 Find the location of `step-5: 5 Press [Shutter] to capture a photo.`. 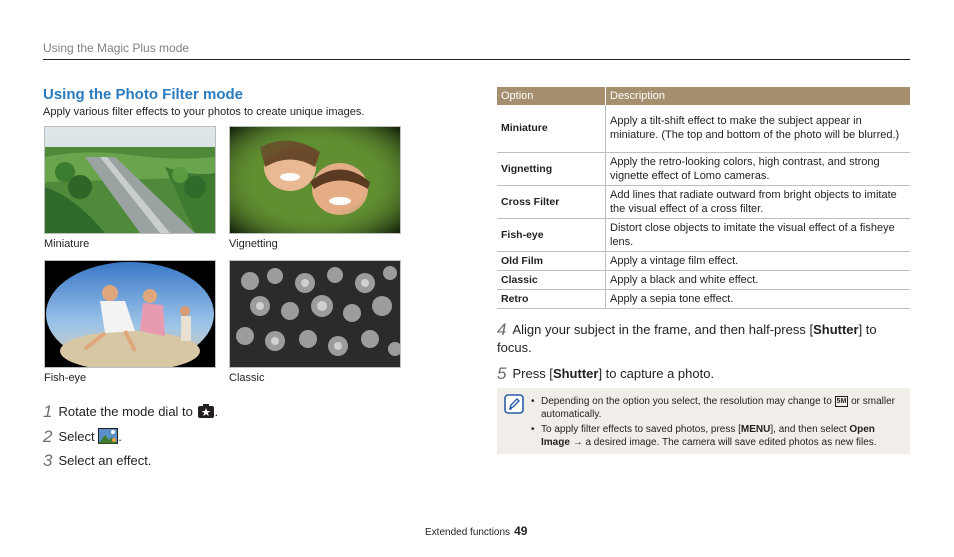

step-5: 5 Press [Shutter] to capture a photo. is located at coordinates (605, 373).